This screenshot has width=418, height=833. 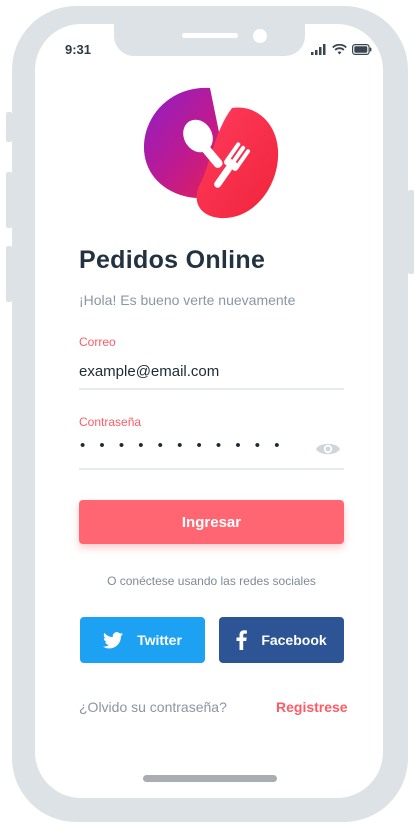 I want to click on forgot-password-link: ¿Olvido su contraseña?, so click(x=153, y=707).